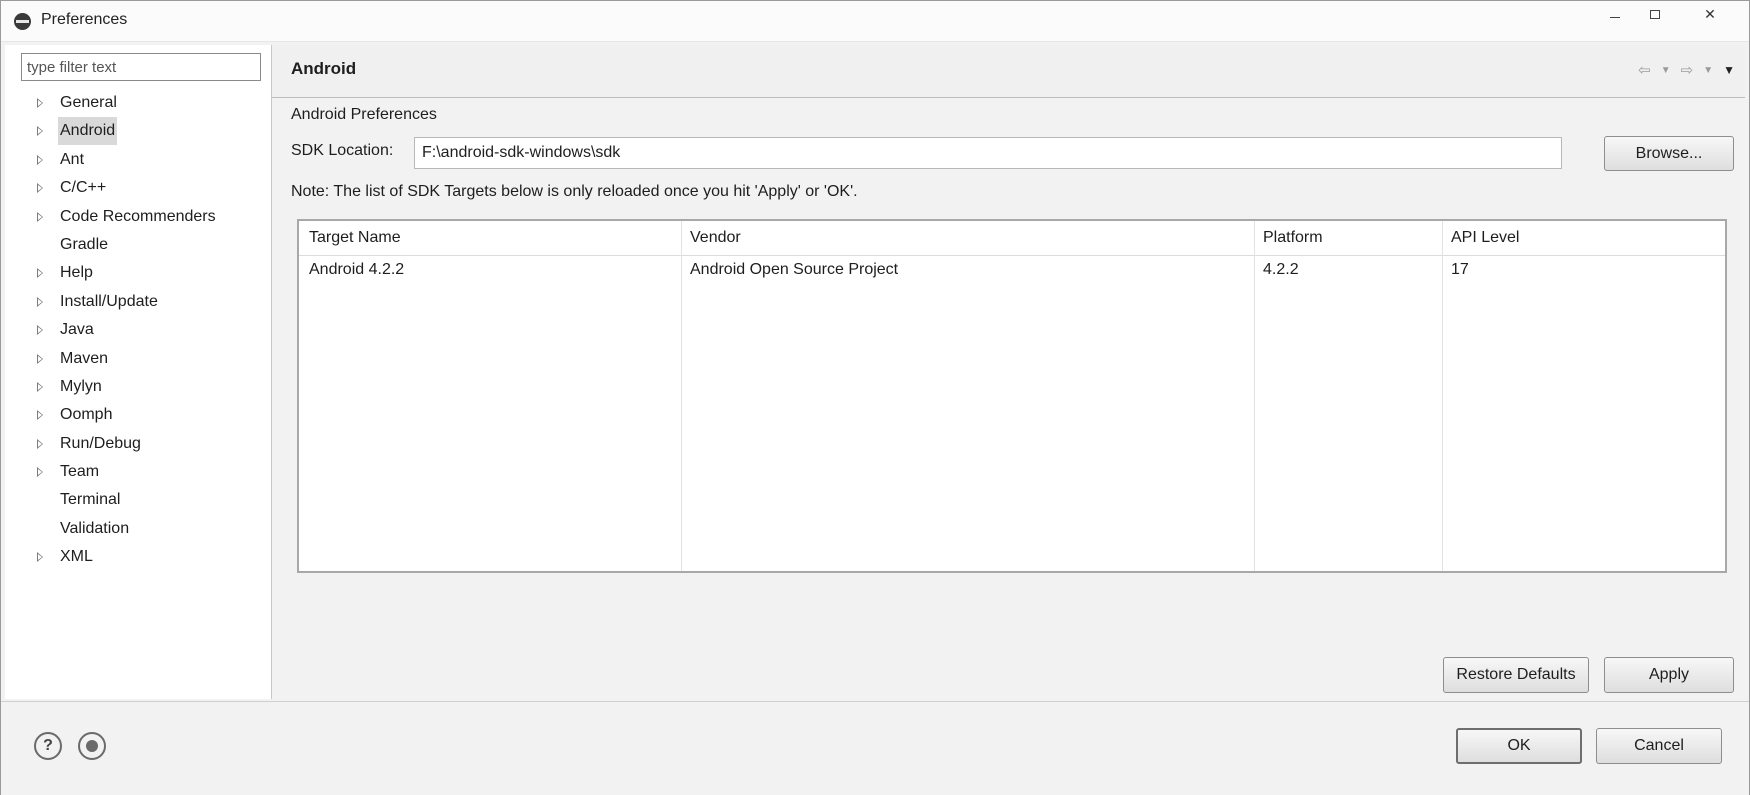  I want to click on page-header: Android ⇦ ▼ ⇨ ▼ ▼, so click(1008, 71).